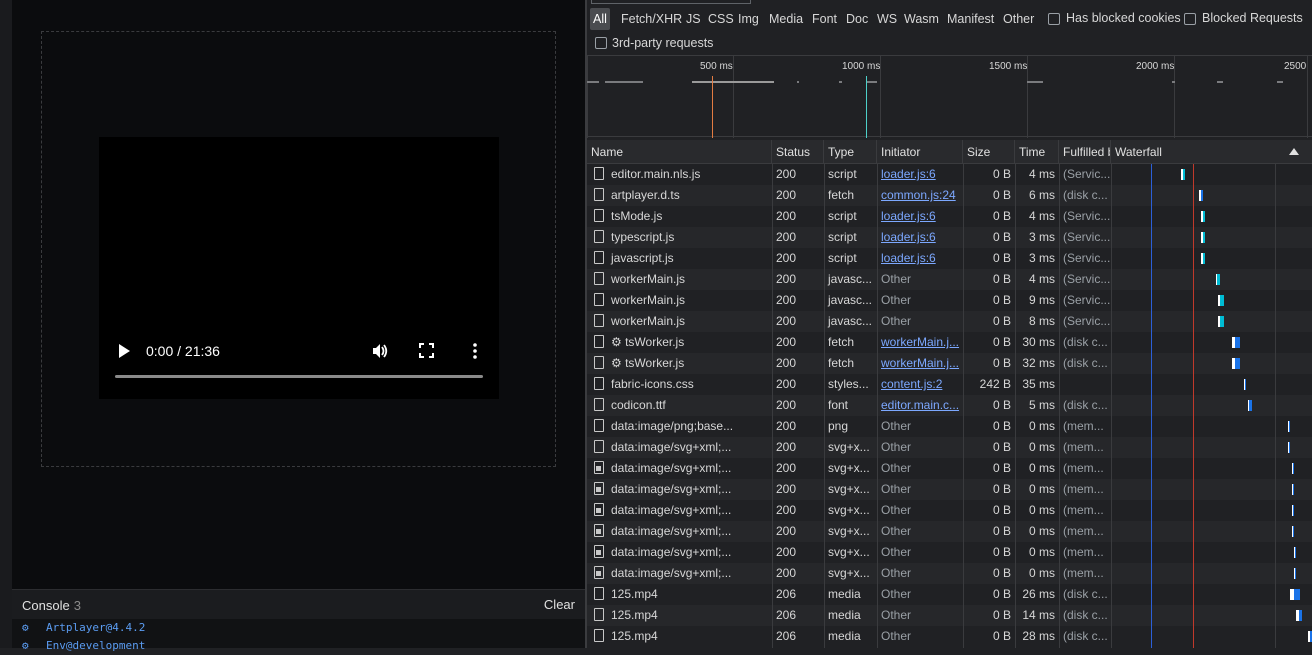  What do you see at coordinates (600, 19) in the screenshot?
I see `type-filter-all: All` at bounding box center [600, 19].